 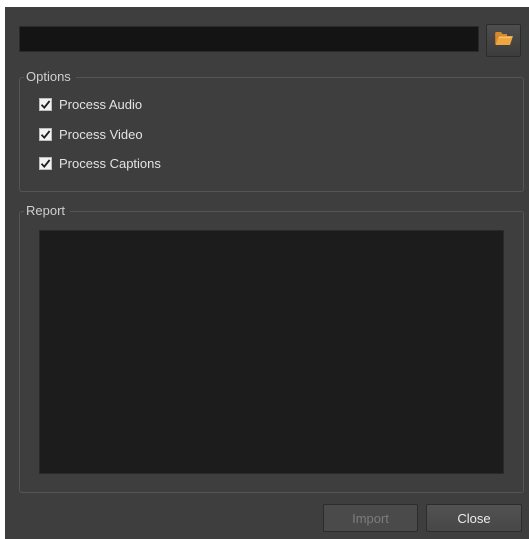 I want to click on folder-open-icon, so click(x=504, y=40).